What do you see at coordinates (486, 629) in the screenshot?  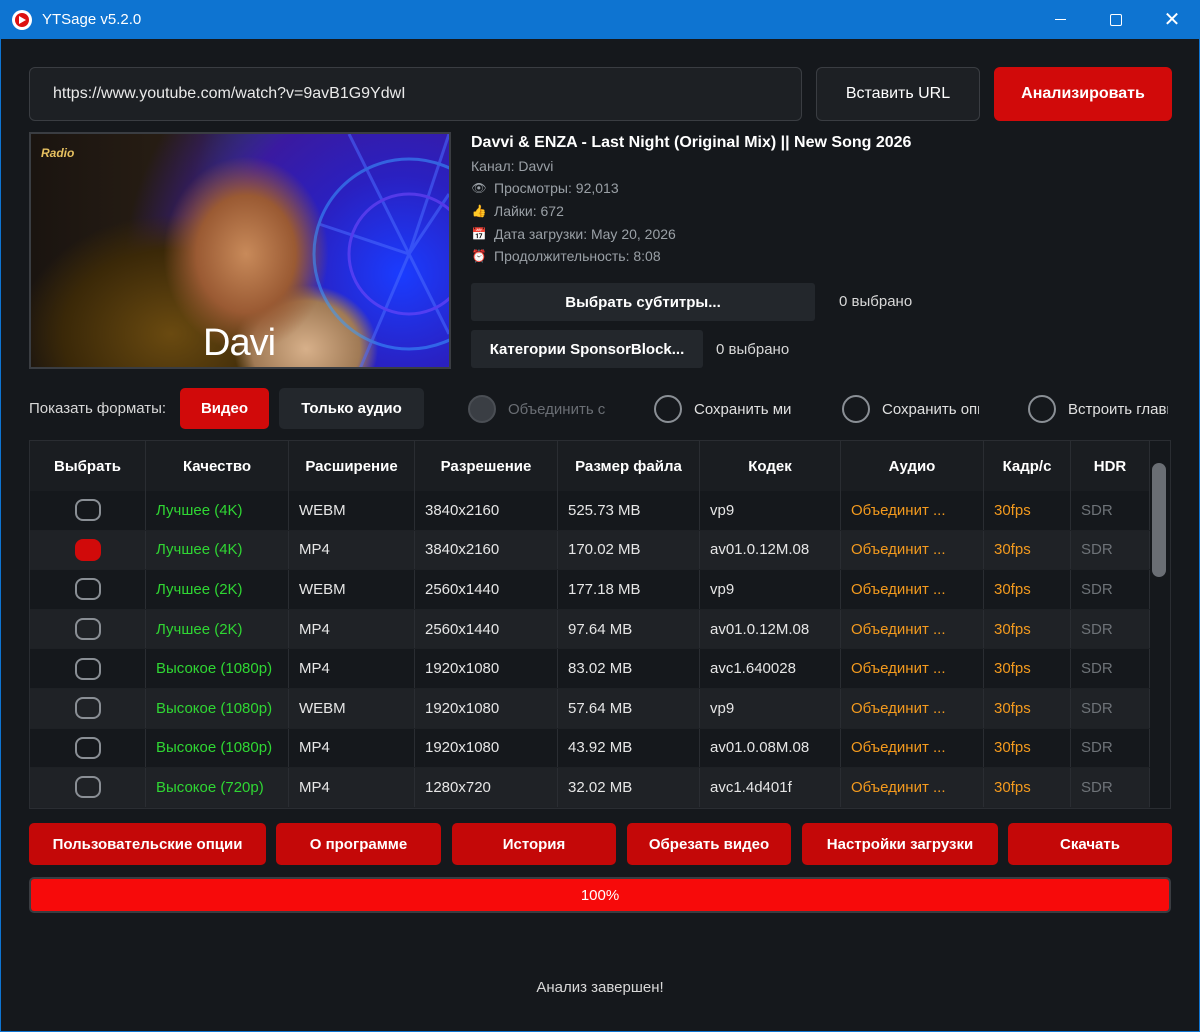 I see `cell-res: 2560x1440` at bounding box center [486, 629].